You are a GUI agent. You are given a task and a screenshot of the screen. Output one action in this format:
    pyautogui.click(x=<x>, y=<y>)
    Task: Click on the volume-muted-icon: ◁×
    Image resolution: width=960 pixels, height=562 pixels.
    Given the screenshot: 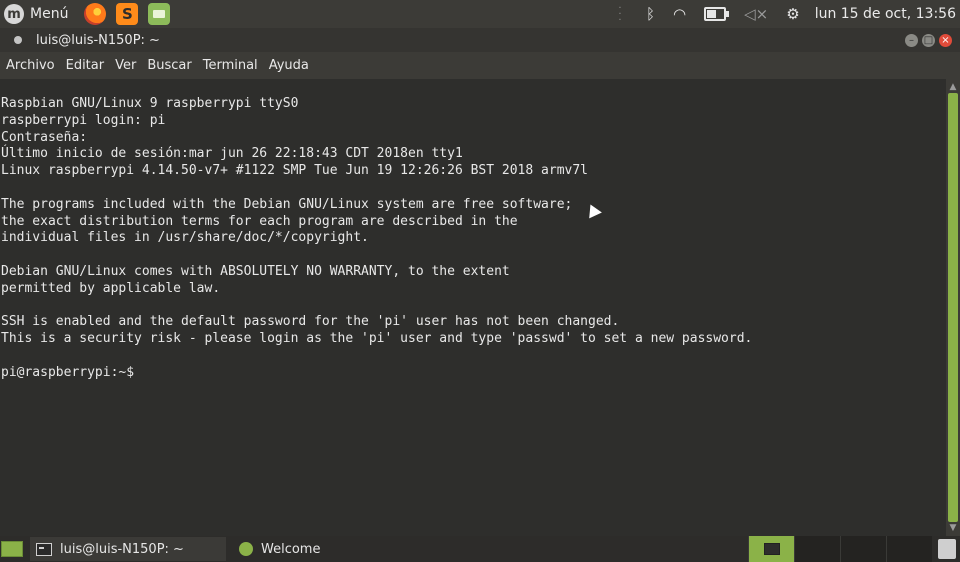 What is the action you would take?
    pyautogui.click(x=756, y=14)
    